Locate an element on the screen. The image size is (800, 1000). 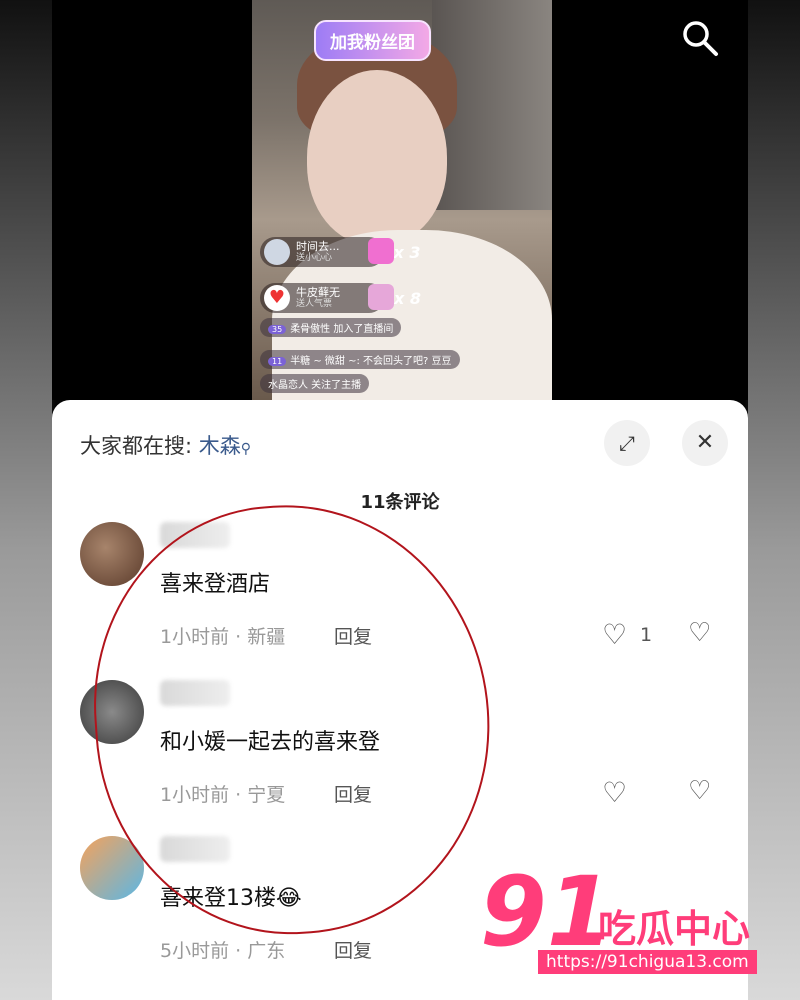
comment-meta: 1小时前 · 宁夏 is located at coordinates (223, 795).